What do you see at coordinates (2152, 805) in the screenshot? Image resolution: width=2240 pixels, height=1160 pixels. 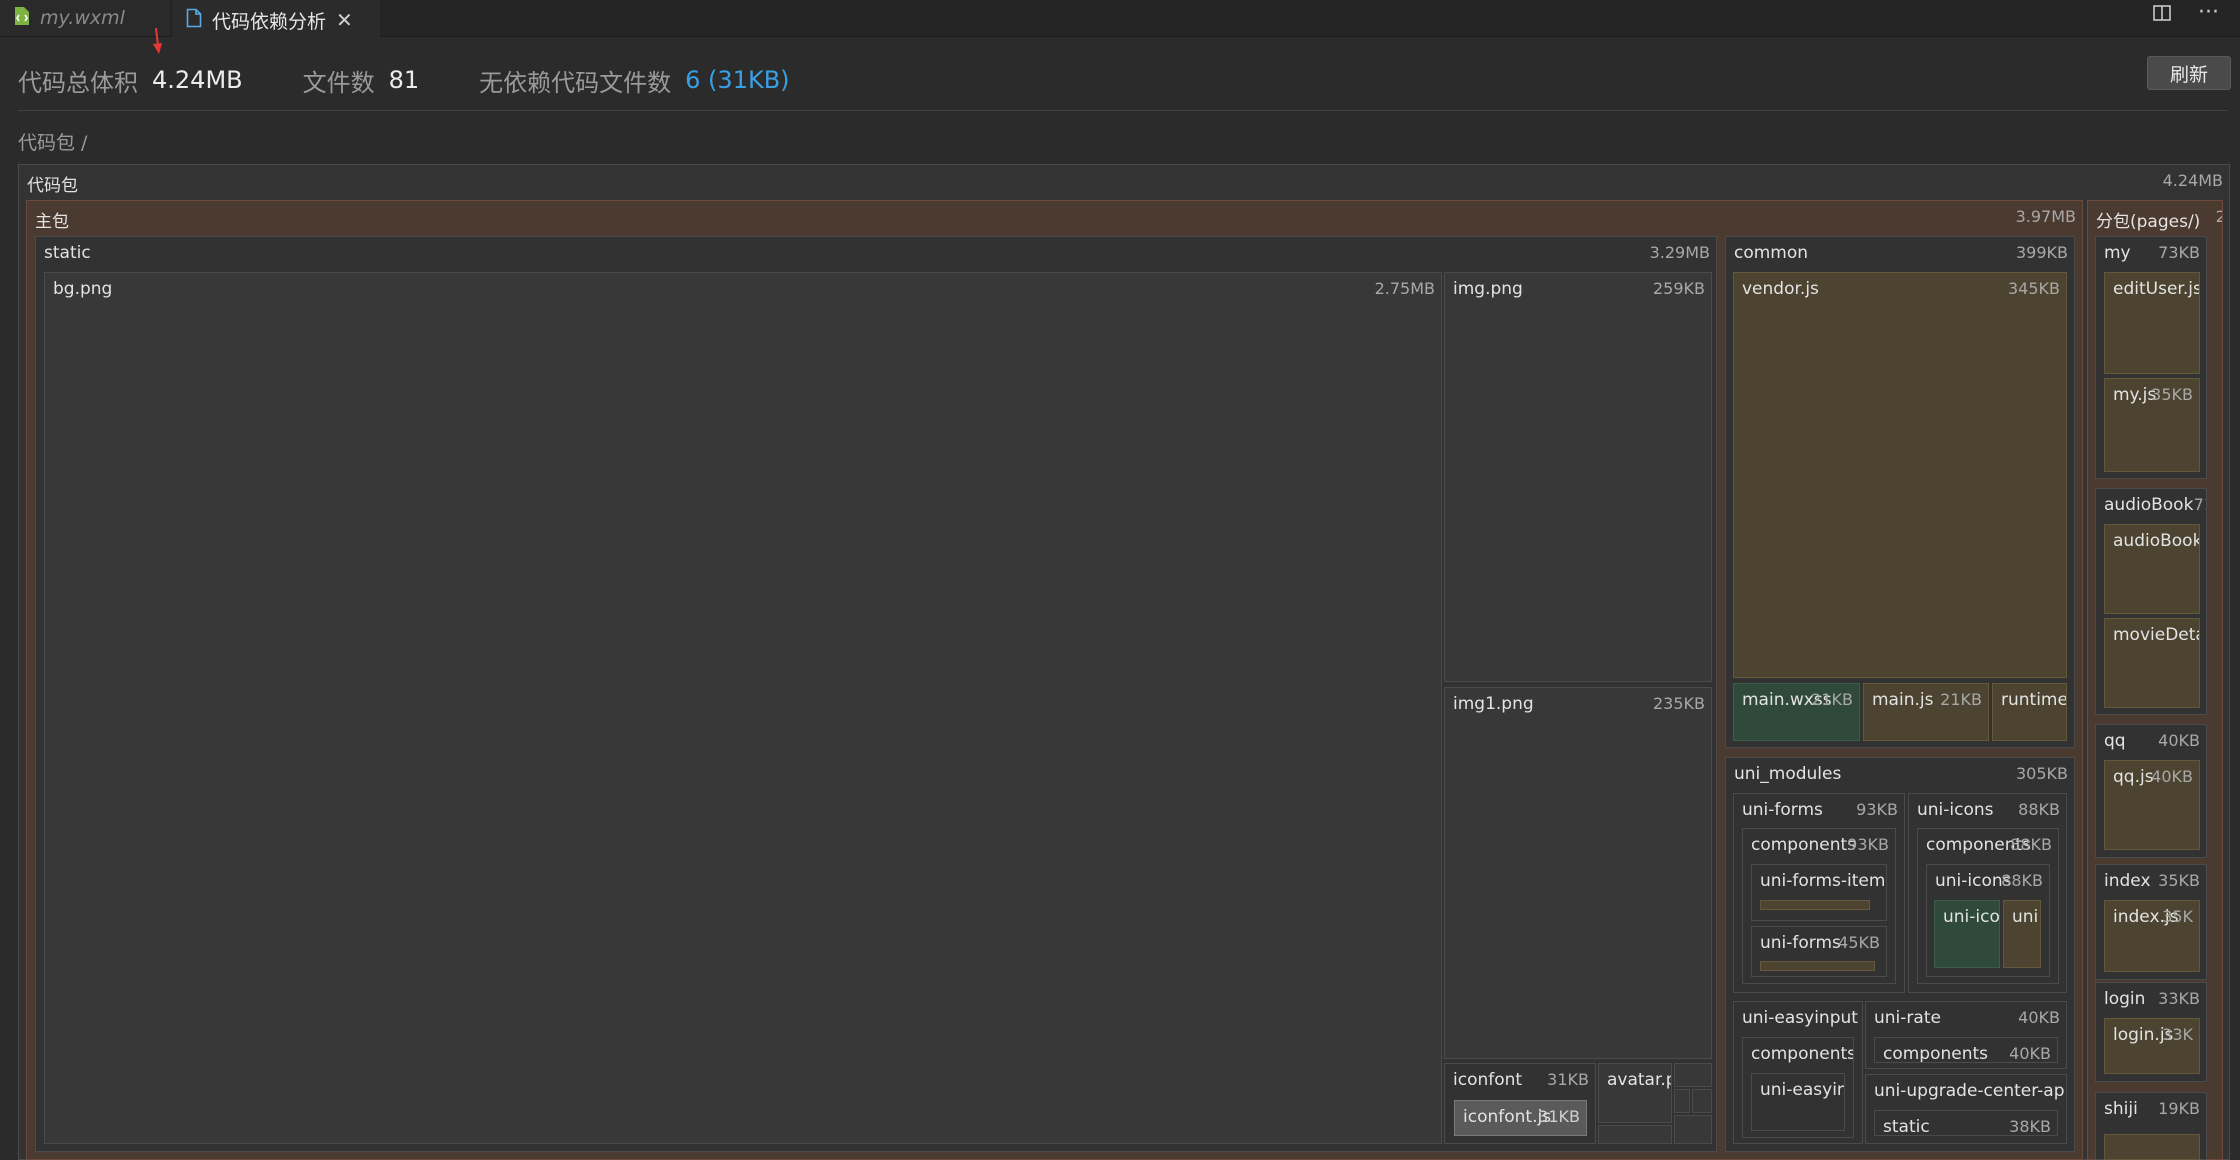 I see `treemap-node-qq-js: qq.js 40KB` at bounding box center [2152, 805].